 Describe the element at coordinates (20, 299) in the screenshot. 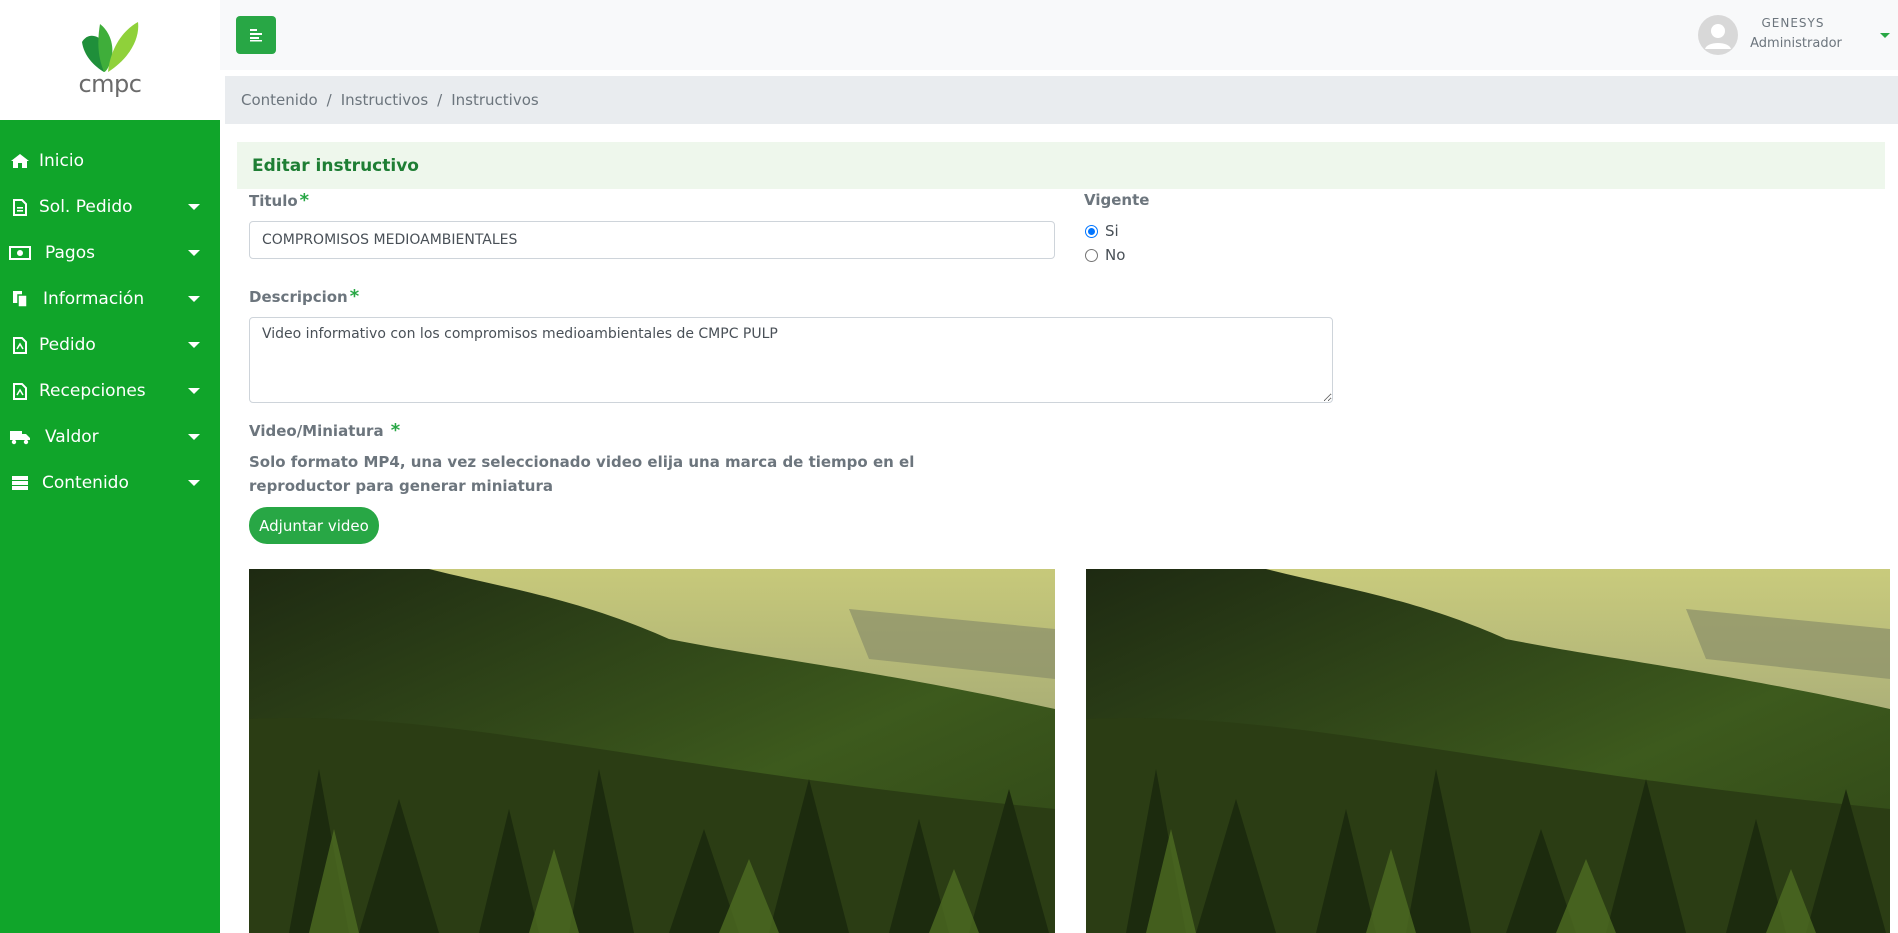

I see `files-icon` at that location.